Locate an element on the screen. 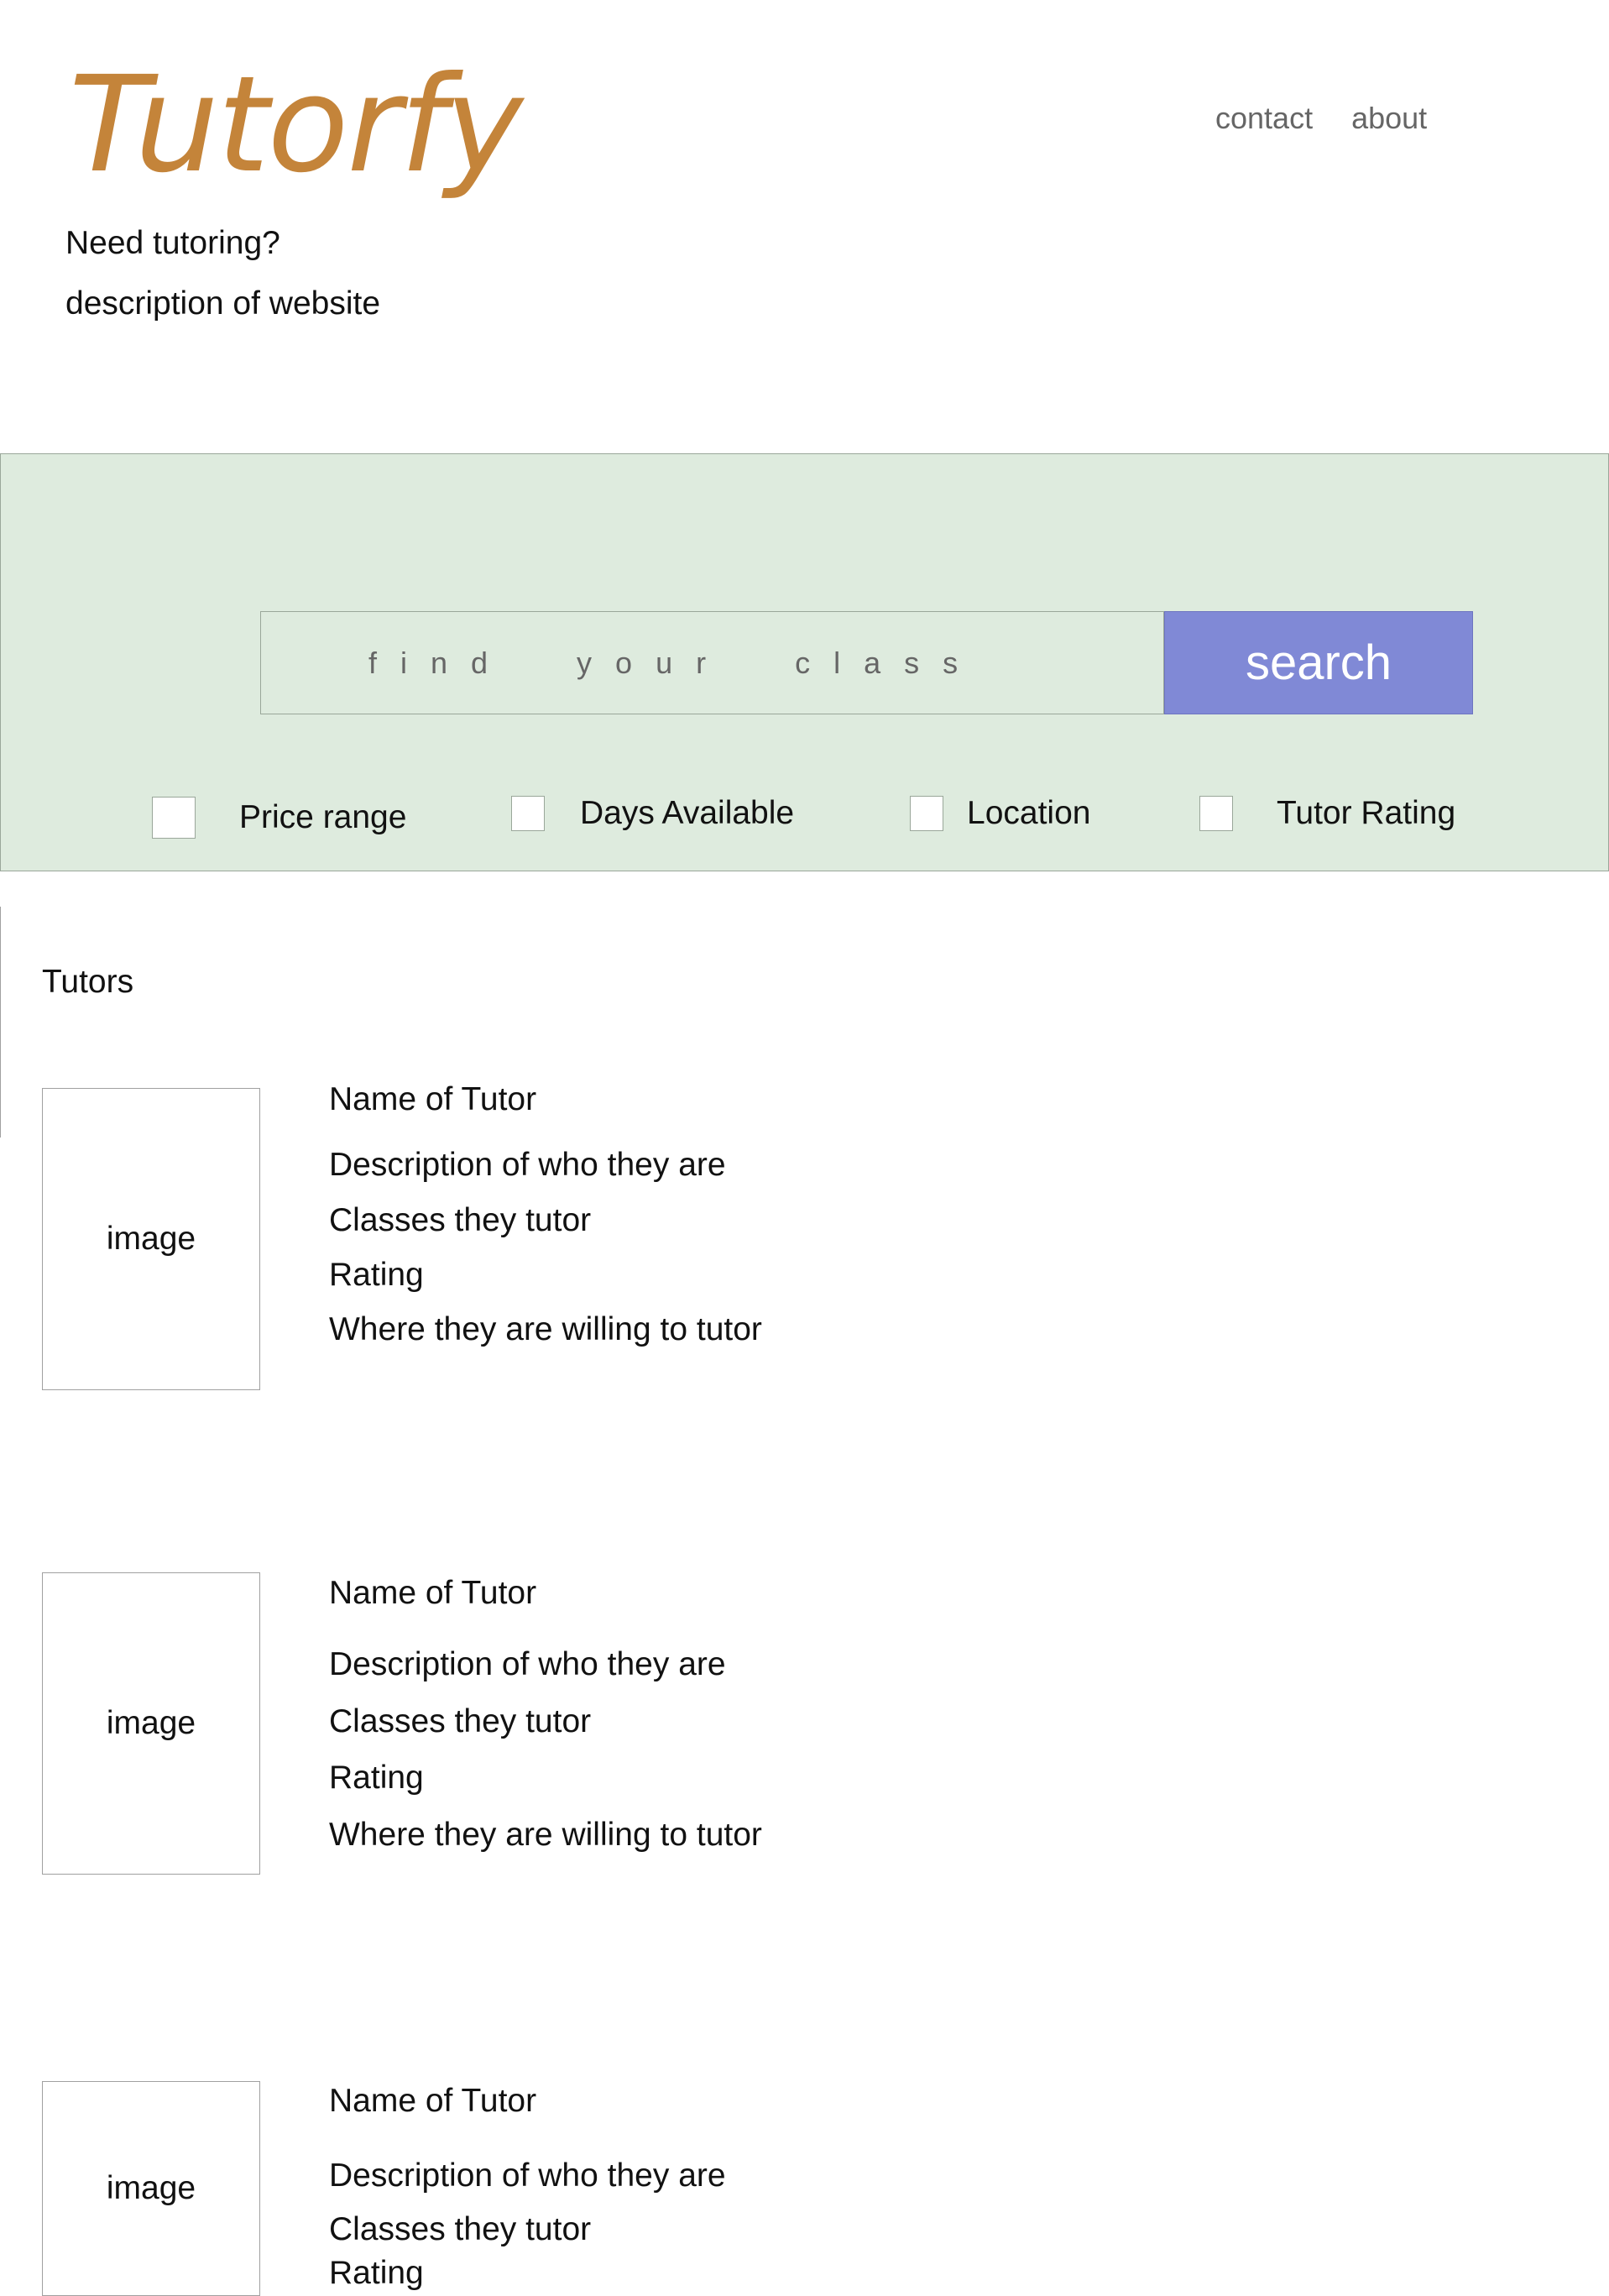  class-search-input: find your class is located at coordinates (712, 662).